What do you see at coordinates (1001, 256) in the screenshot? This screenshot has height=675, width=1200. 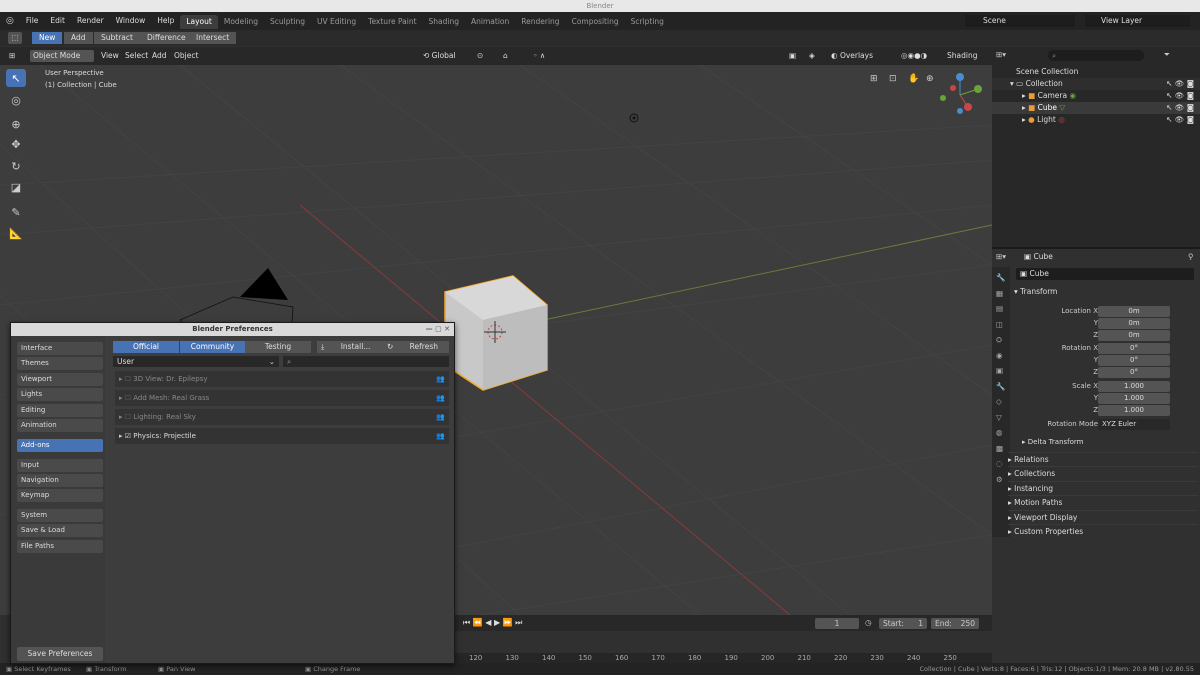 I see `properties-editor-icon: ⊞▾` at bounding box center [1001, 256].